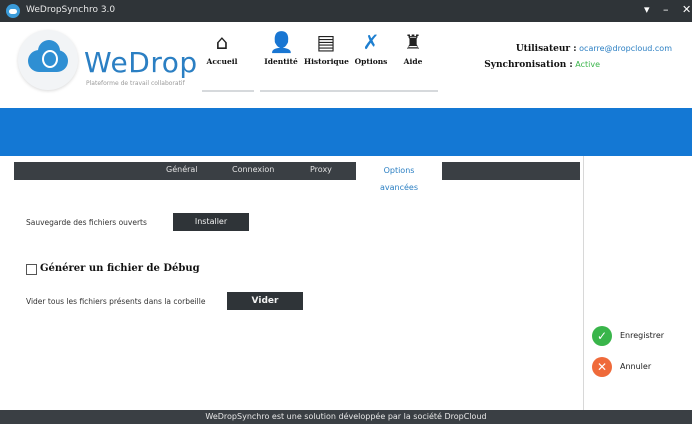 This screenshot has height=424, width=692. I want to click on app-logo-icon, so click(13, 11).